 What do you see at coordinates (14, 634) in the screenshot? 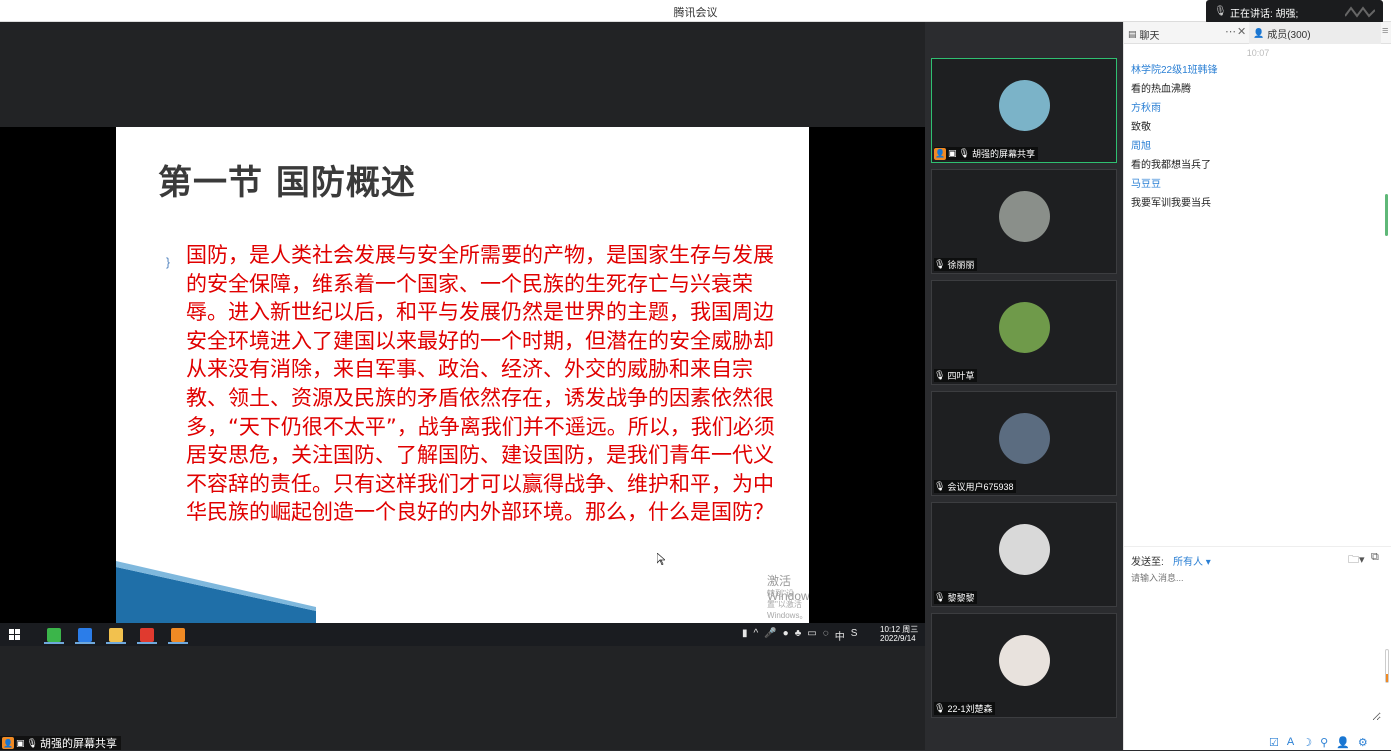
I see `windows-start-icon` at bounding box center [14, 634].